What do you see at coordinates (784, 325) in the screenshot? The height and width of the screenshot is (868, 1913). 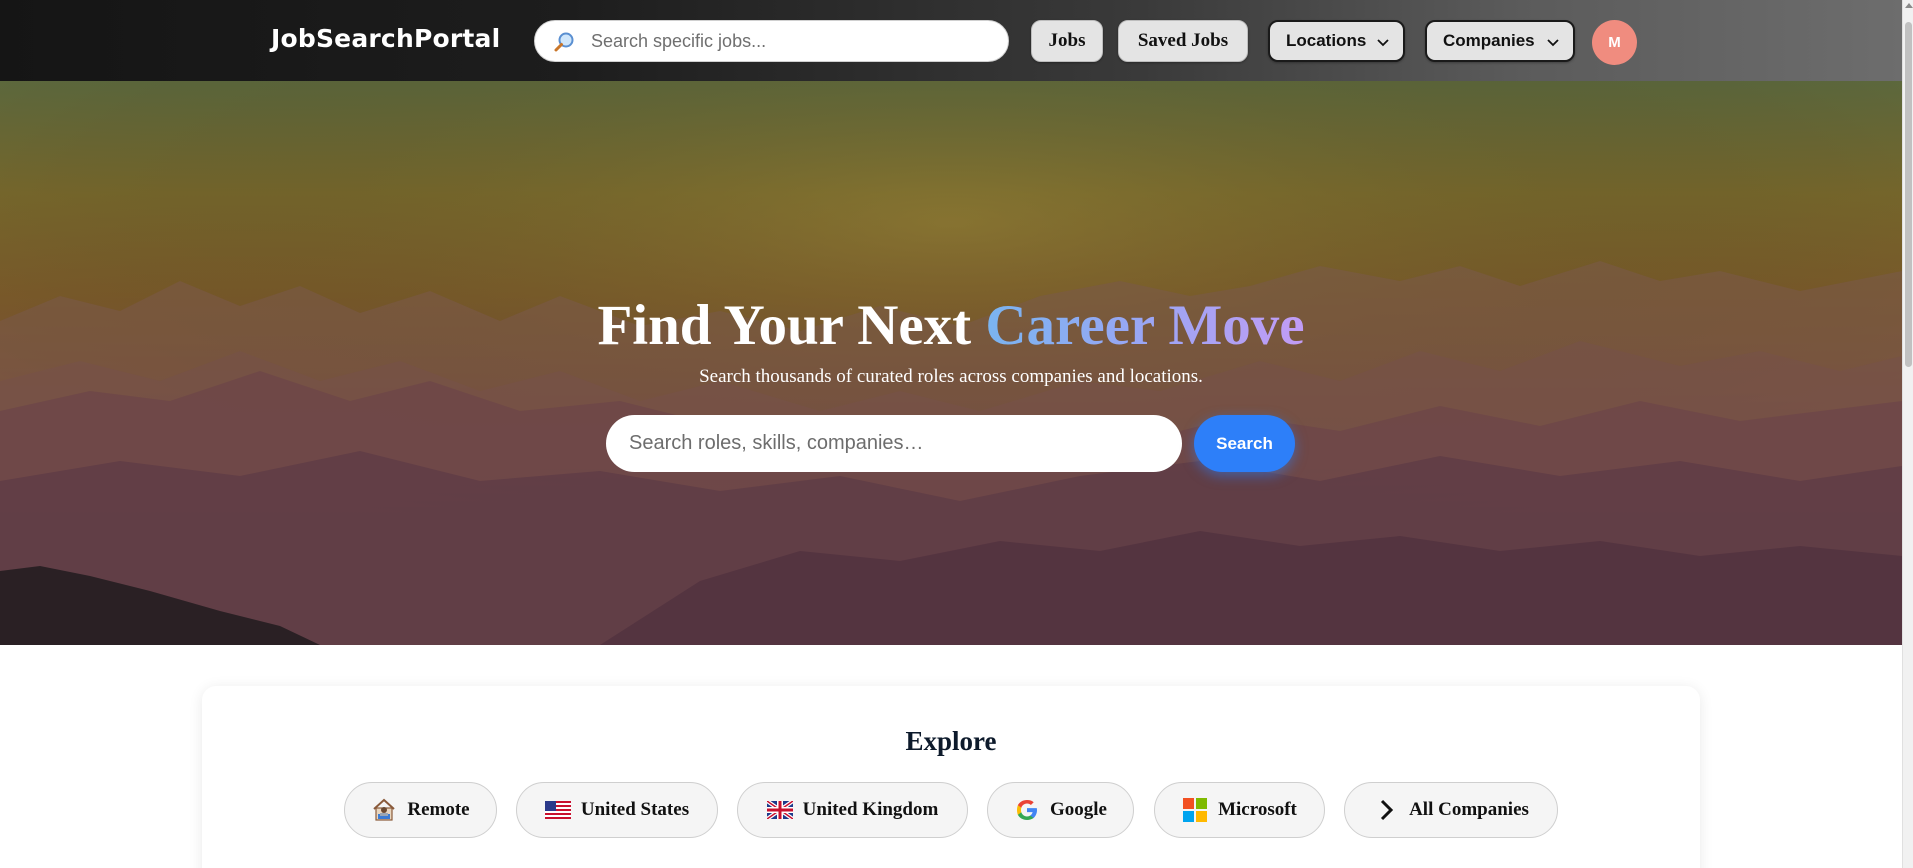 I see `hero-title-plain: Find Your Next` at bounding box center [784, 325].